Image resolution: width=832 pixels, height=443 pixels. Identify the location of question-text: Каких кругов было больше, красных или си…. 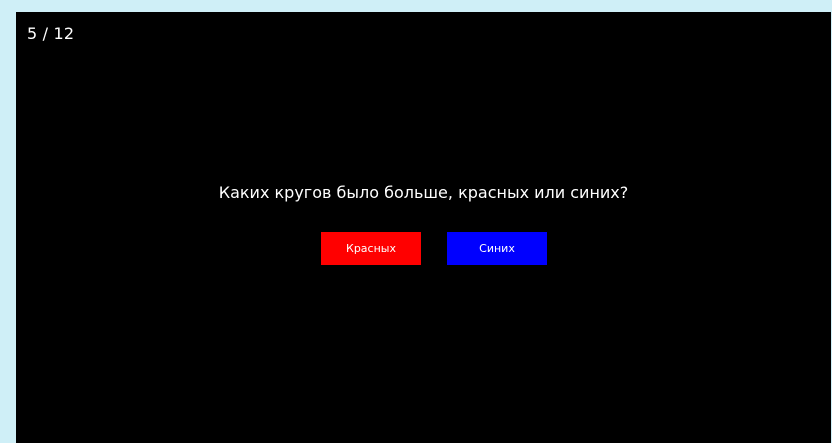
(423, 192).